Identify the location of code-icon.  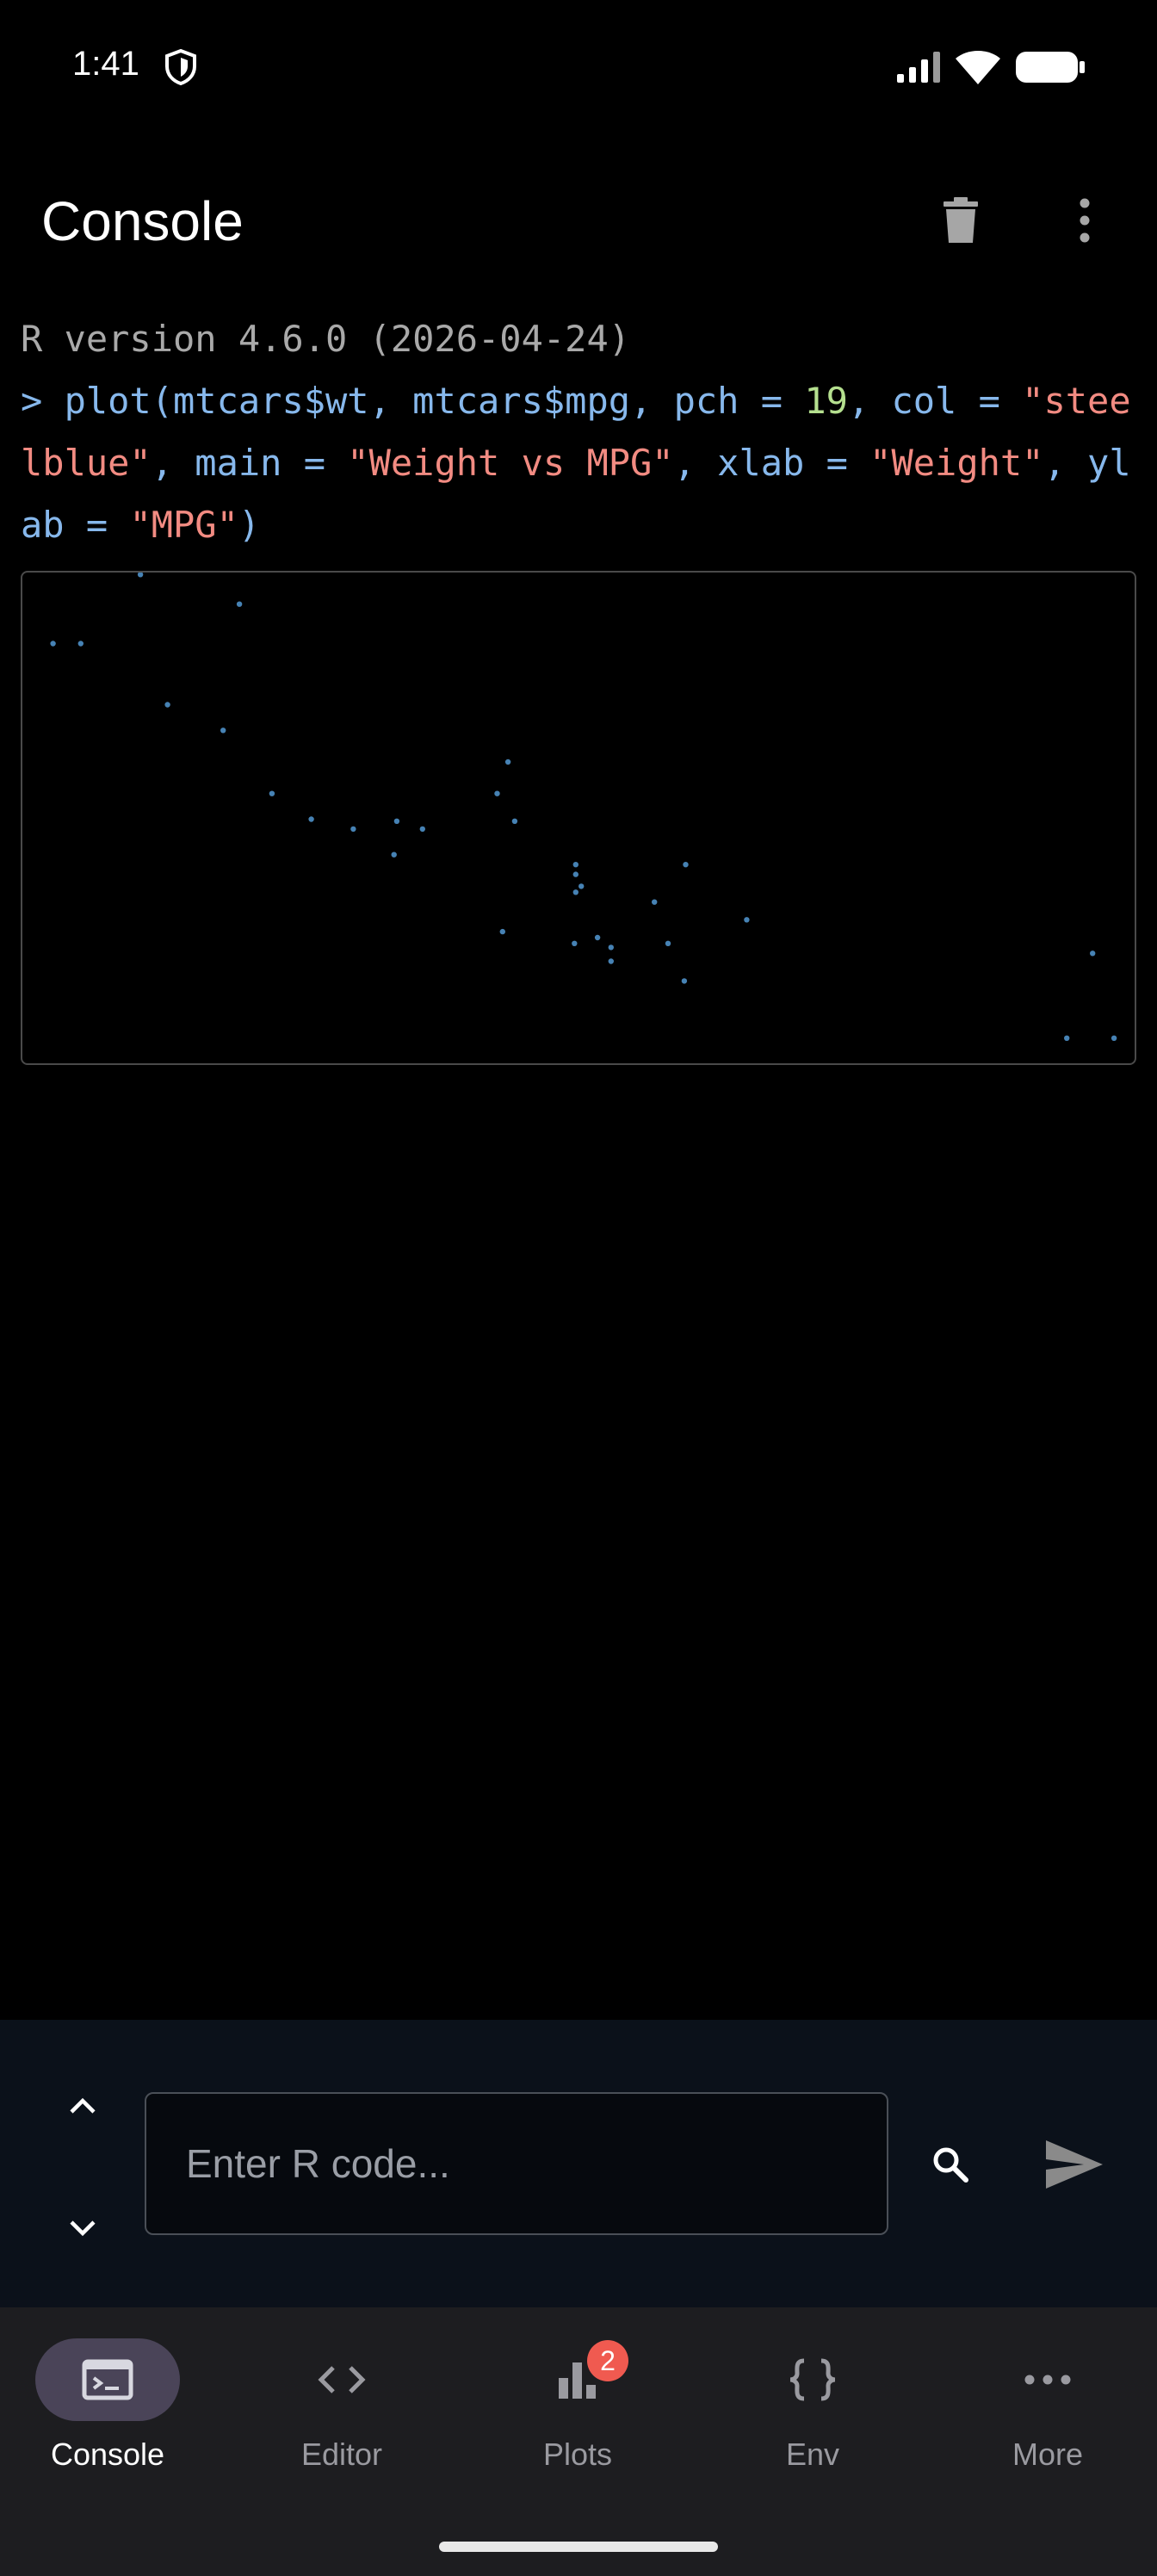
(342, 2380).